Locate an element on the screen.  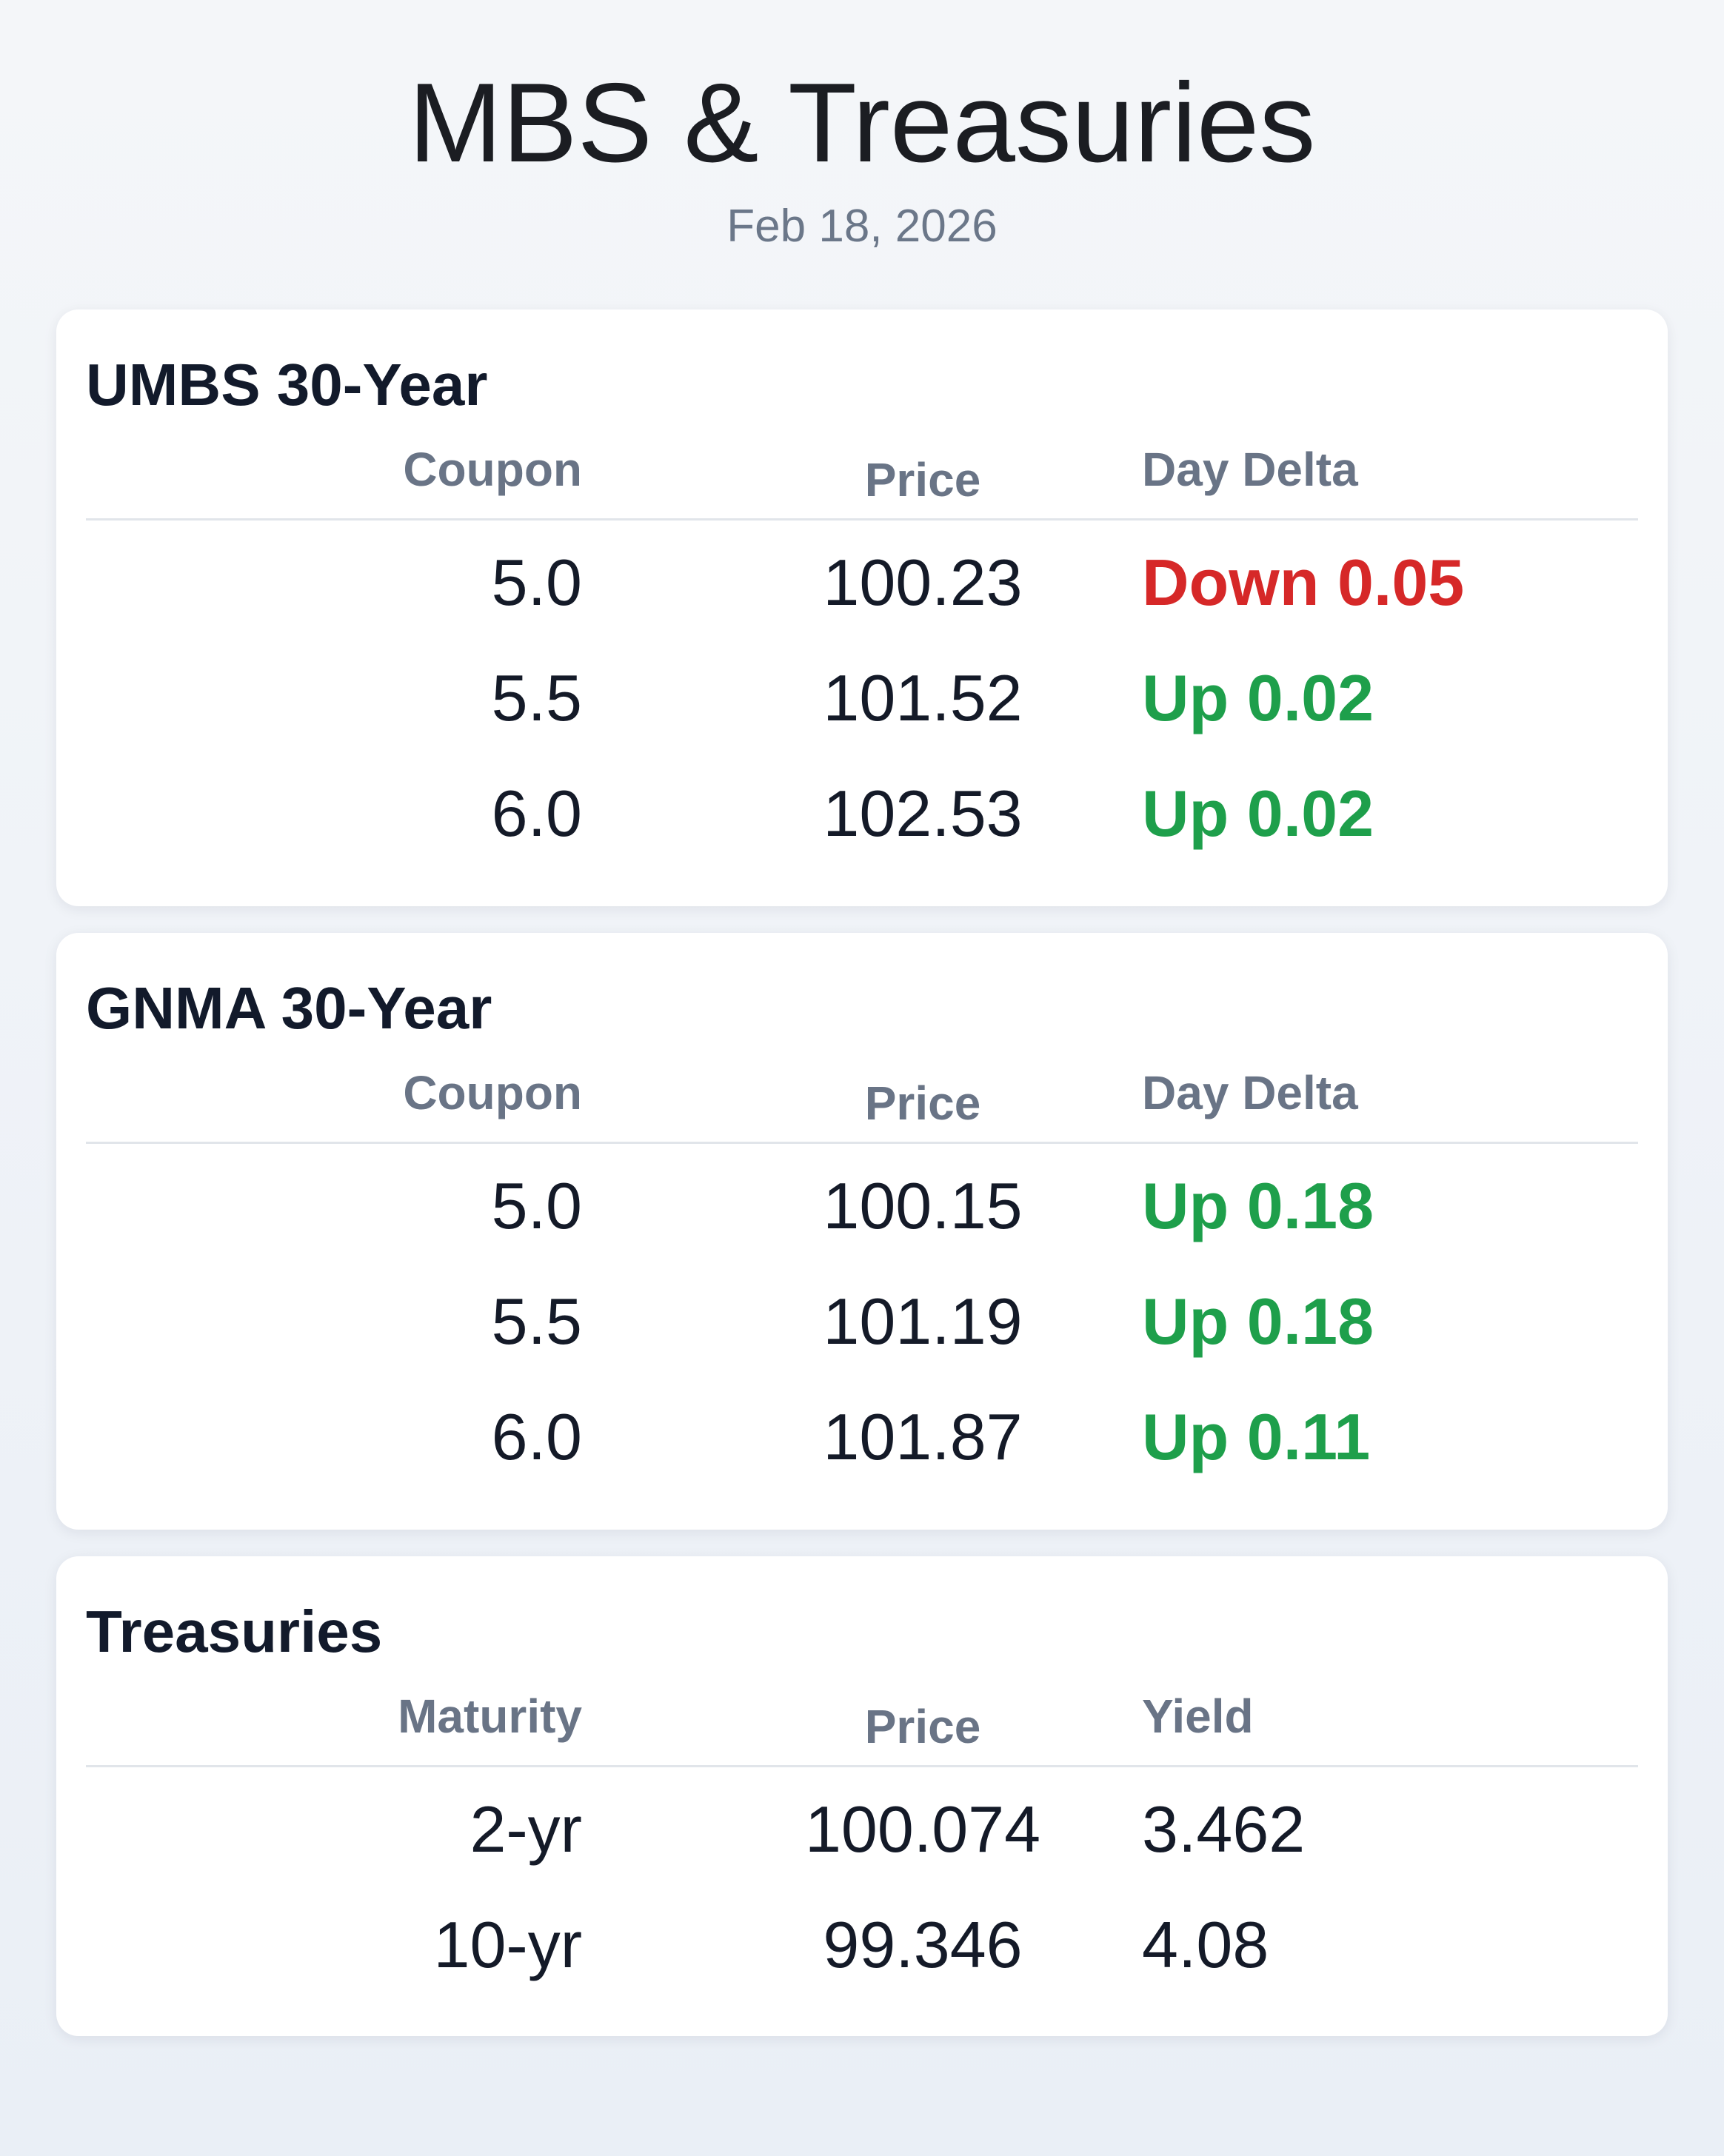
table-row: 5.5 101.52 Up 0.02 is located at coordinates (862, 699).